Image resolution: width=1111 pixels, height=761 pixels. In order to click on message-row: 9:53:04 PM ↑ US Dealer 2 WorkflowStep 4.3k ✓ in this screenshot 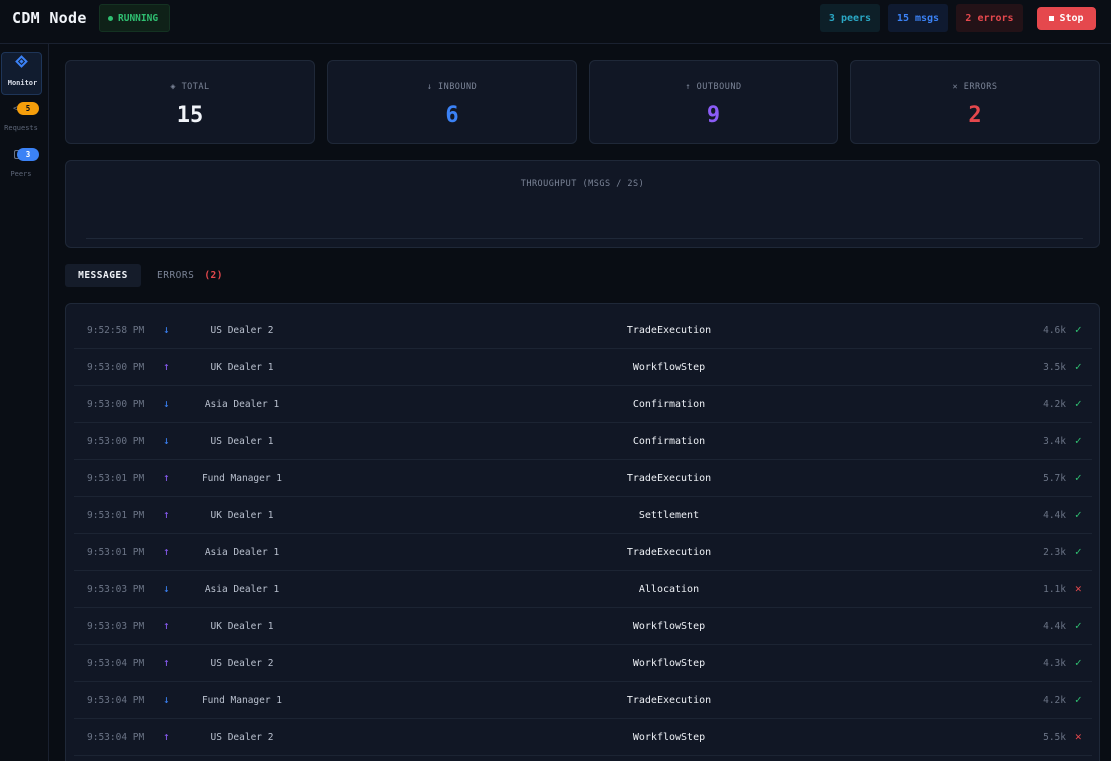, I will do `click(583, 663)`.